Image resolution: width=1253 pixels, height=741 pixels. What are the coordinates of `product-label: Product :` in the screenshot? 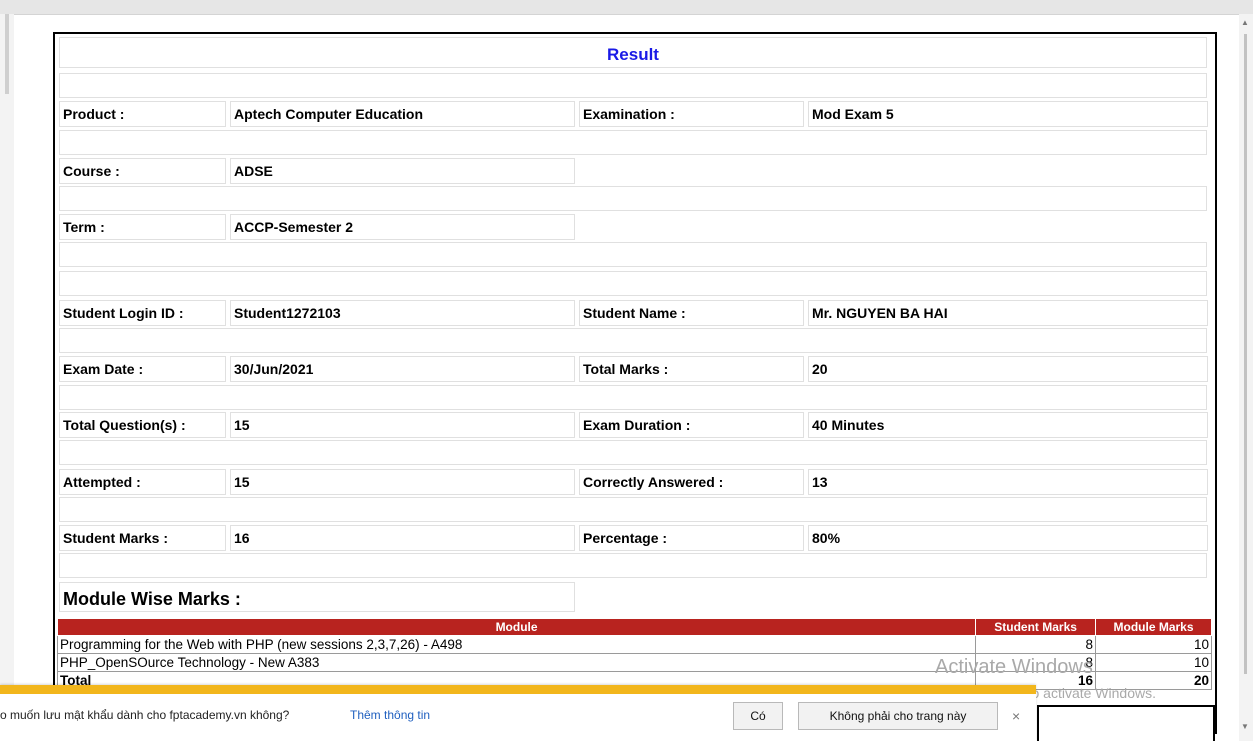 It's located at (142, 114).